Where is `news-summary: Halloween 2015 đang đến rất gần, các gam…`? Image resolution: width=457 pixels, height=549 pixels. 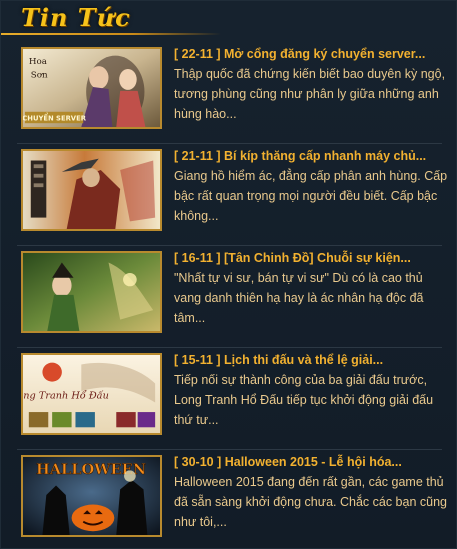
news-summary: Halloween 2015 đang đến rất gần, các gam… is located at coordinates (310, 502).